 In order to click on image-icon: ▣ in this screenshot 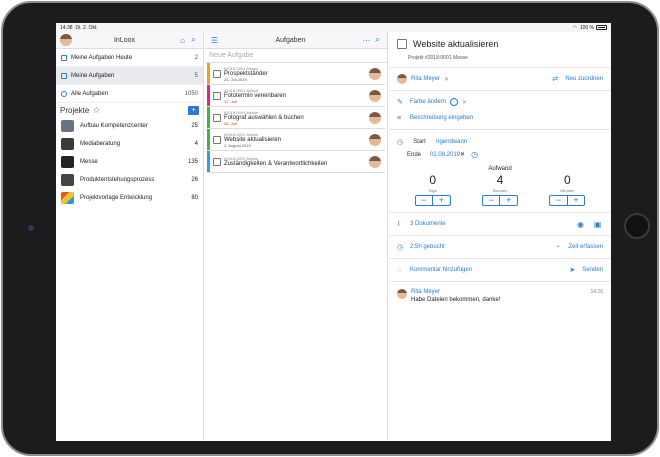, I will do `click(597, 224)`.